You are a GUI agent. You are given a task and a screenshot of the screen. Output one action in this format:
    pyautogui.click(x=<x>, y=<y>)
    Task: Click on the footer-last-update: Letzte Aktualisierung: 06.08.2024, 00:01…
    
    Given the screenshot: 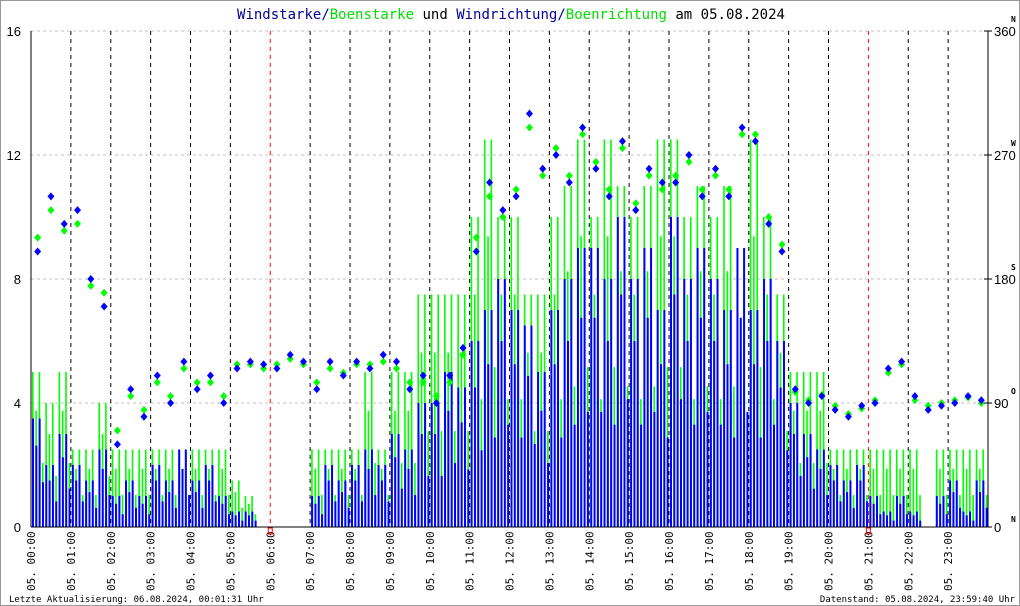 What is the action you would take?
    pyautogui.click(x=136, y=600)
    